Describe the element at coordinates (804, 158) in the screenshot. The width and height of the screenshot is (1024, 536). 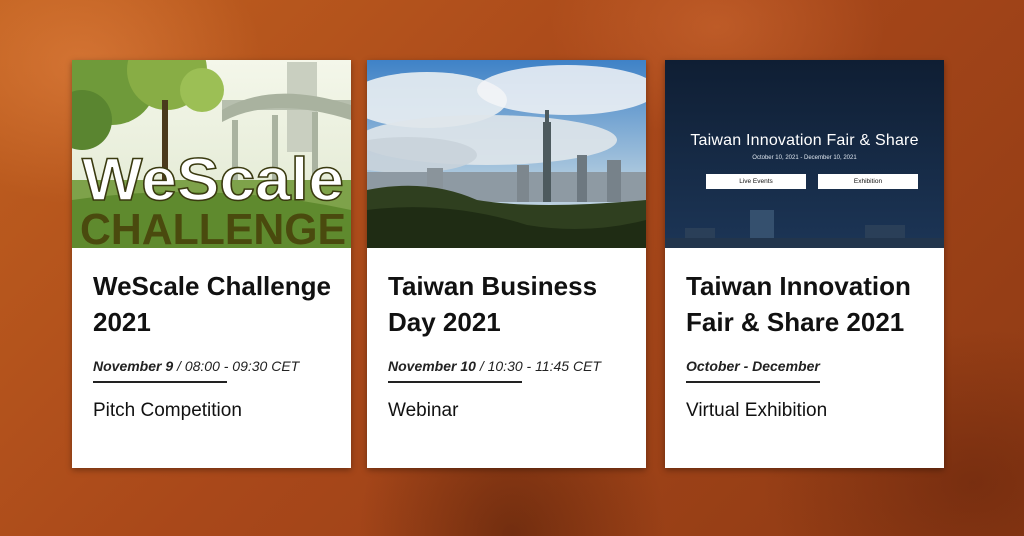
I see `image-event-dates: October 10, 2021 - December 10, 2021` at that location.